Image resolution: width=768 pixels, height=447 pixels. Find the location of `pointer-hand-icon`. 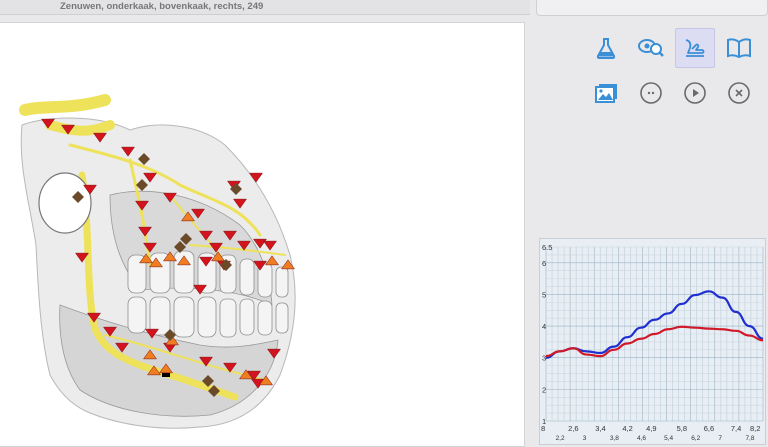

pointer-hand-icon is located at coordinates (695, 48).